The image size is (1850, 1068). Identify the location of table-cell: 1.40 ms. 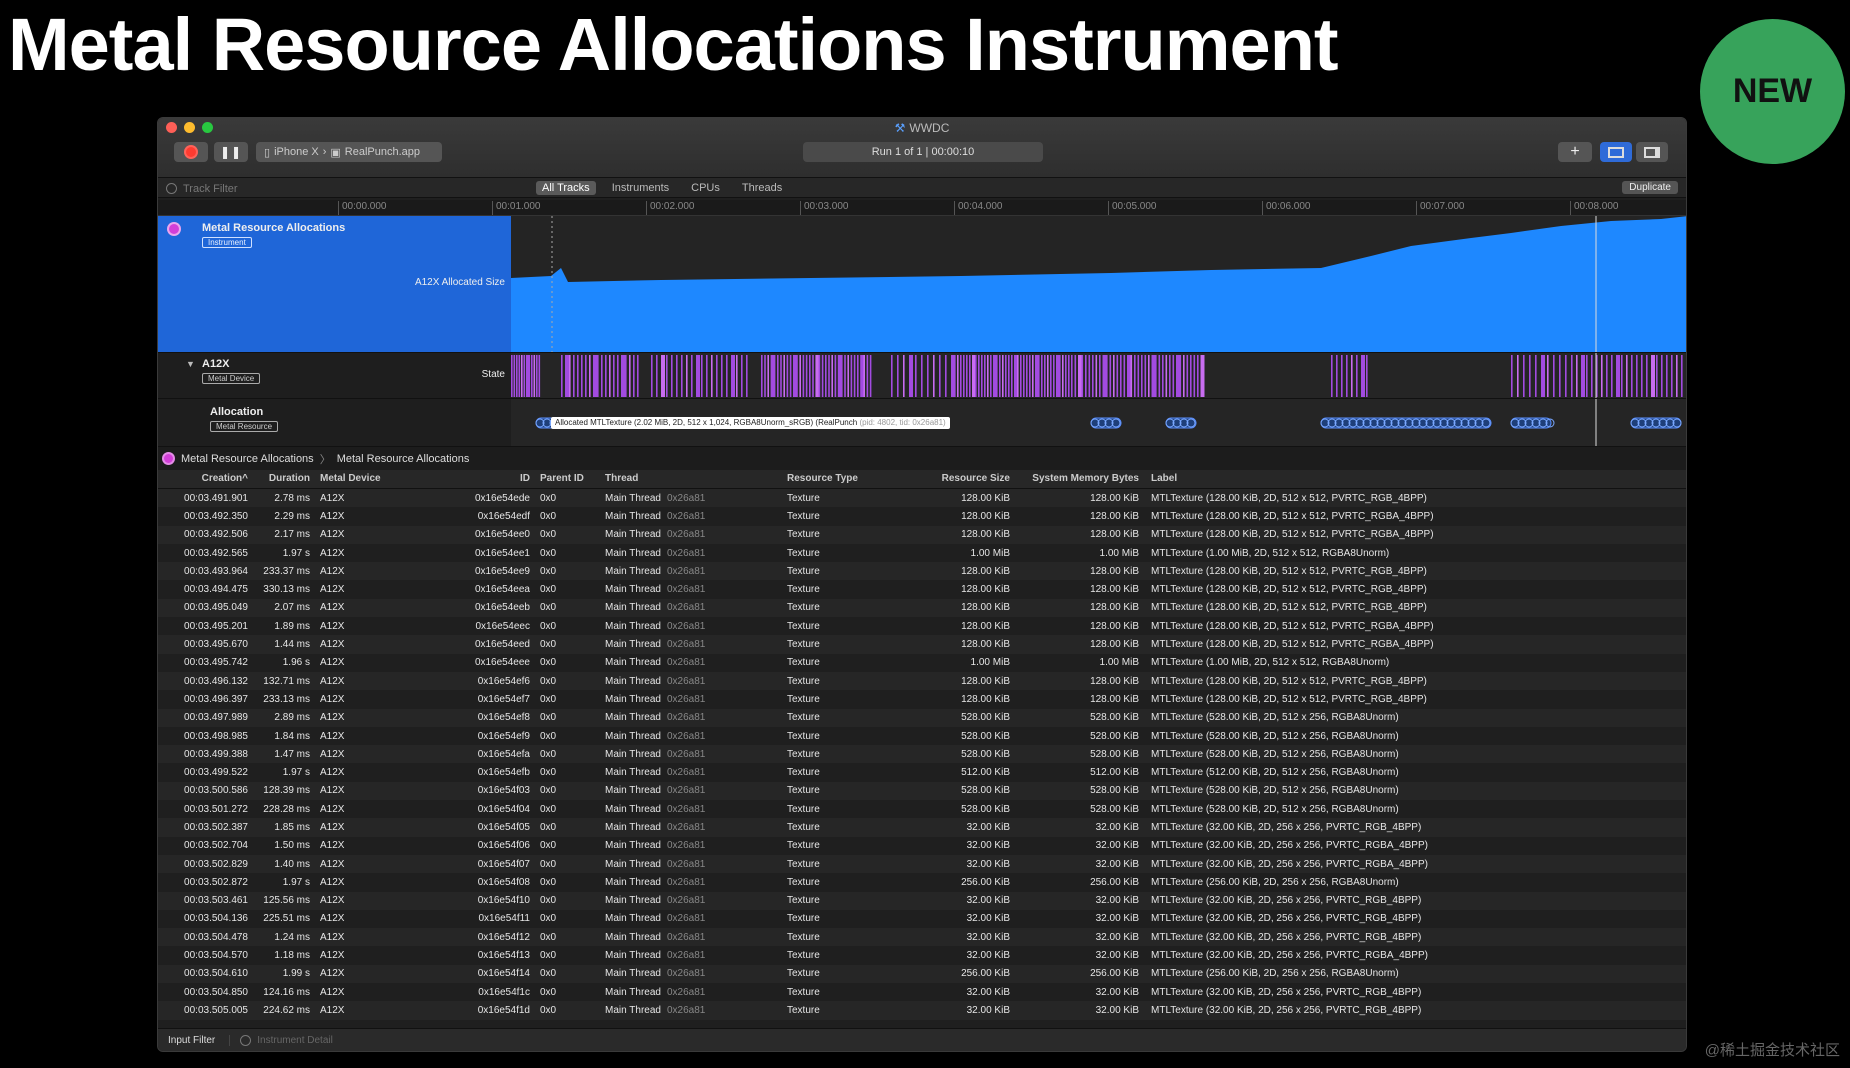
(292, 864).